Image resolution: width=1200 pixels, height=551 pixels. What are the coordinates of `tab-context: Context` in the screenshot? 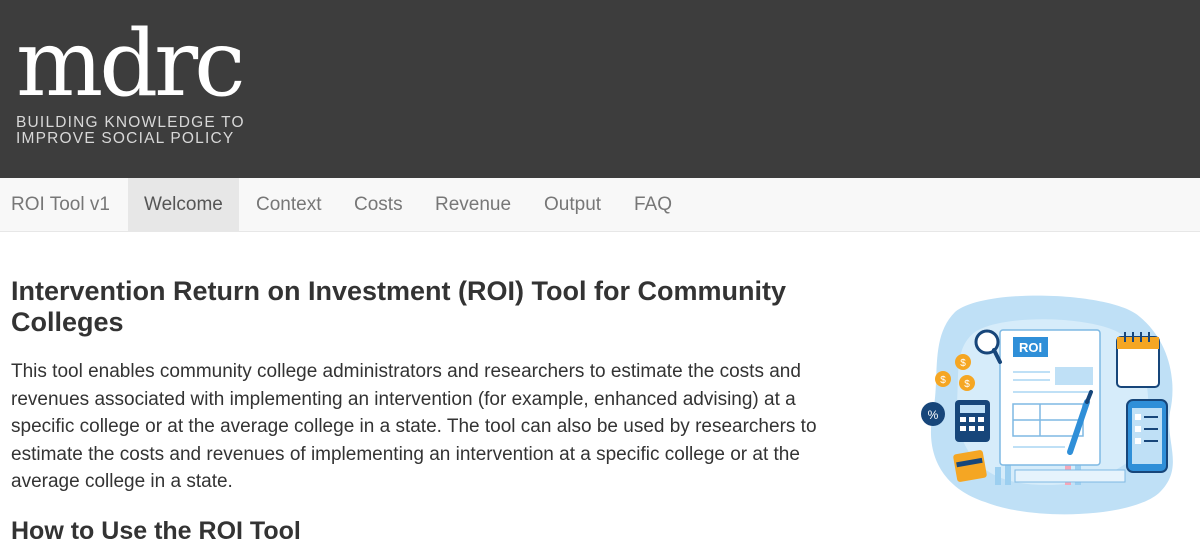 It's located at (288, 205).